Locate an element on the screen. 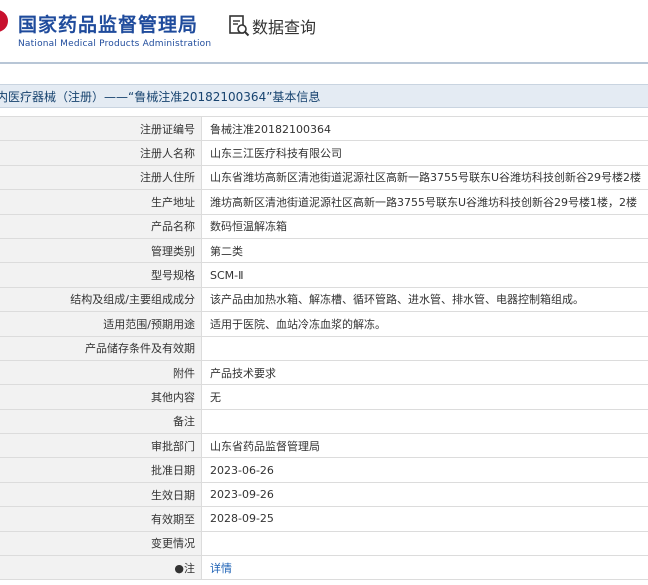  row-value: 无 is located at coordinates (424, 397).